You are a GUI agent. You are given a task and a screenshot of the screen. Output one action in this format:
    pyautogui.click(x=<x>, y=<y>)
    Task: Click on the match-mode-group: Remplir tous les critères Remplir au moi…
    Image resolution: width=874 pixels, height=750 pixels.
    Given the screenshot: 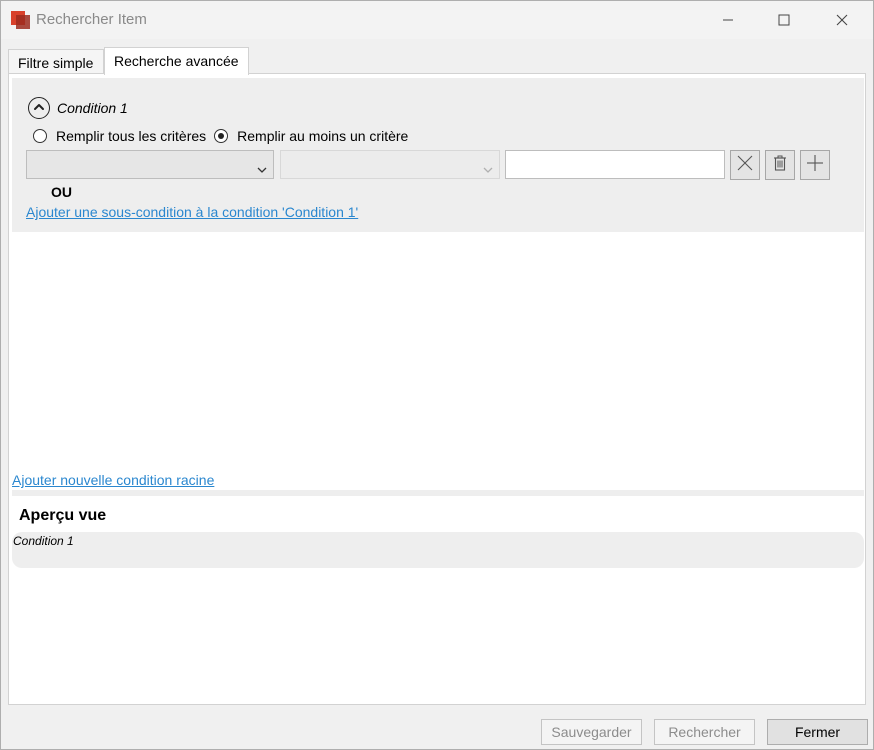 What is the action you would take?
    pyautogui.click(x=224, y=136)
    